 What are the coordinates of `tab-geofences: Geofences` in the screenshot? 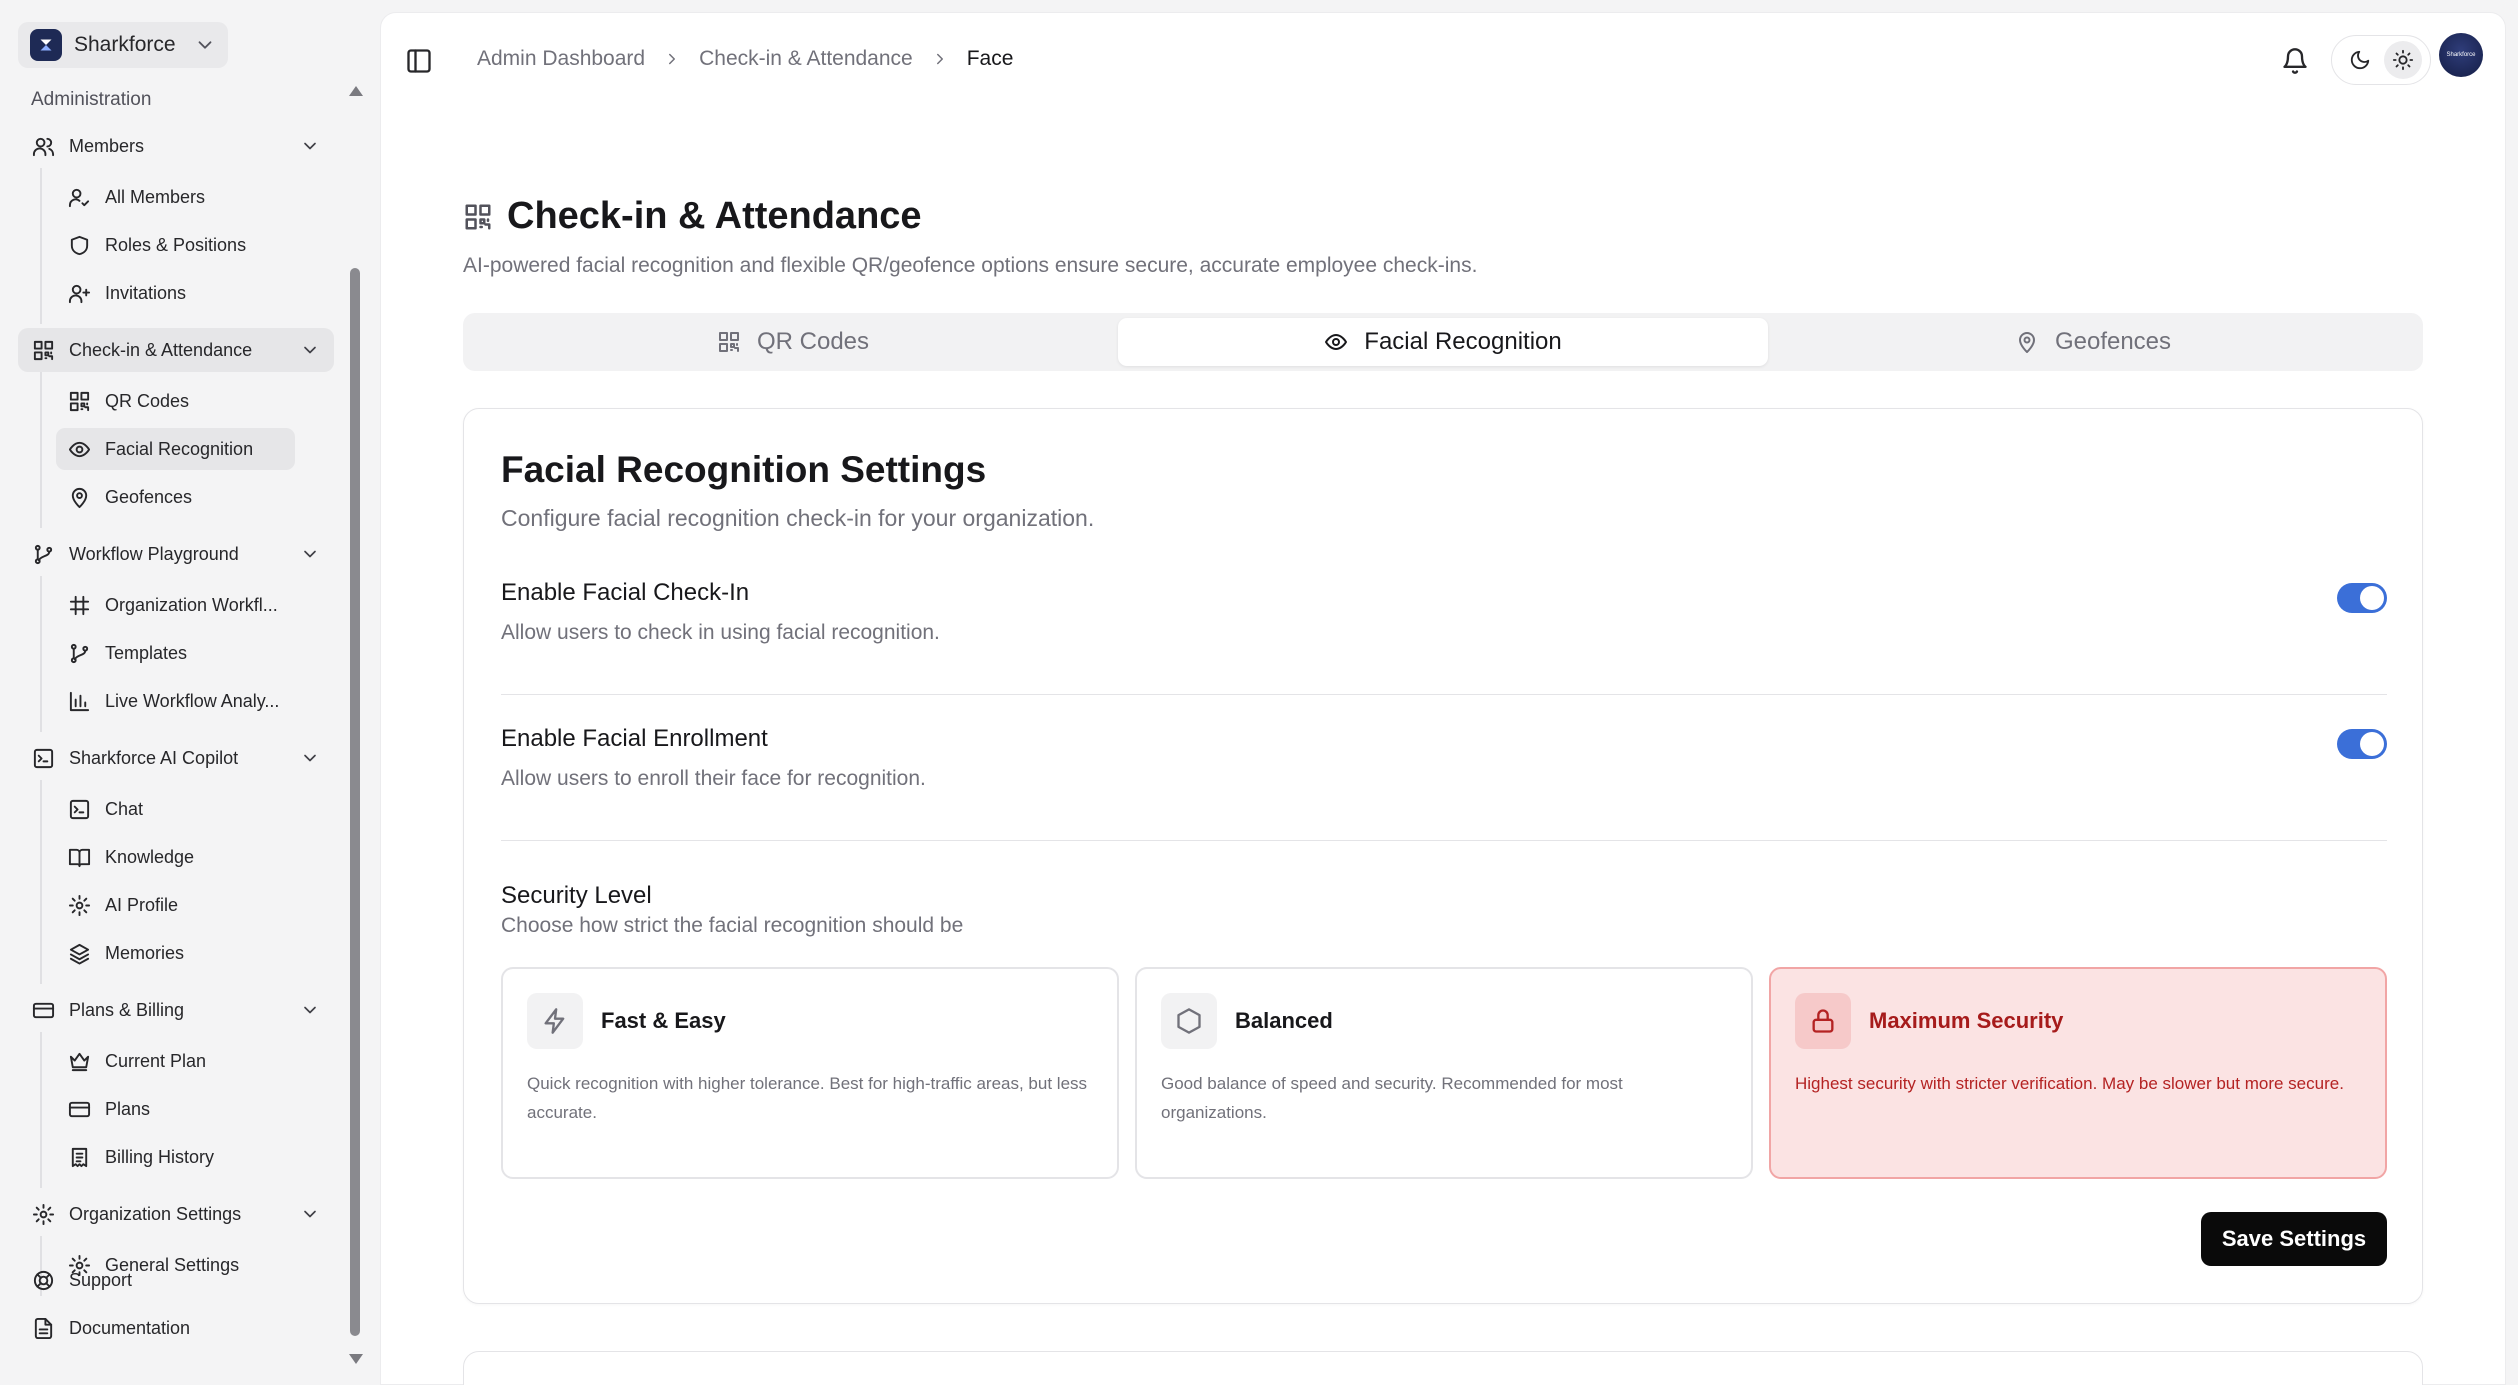 It's located at (2093, 342).